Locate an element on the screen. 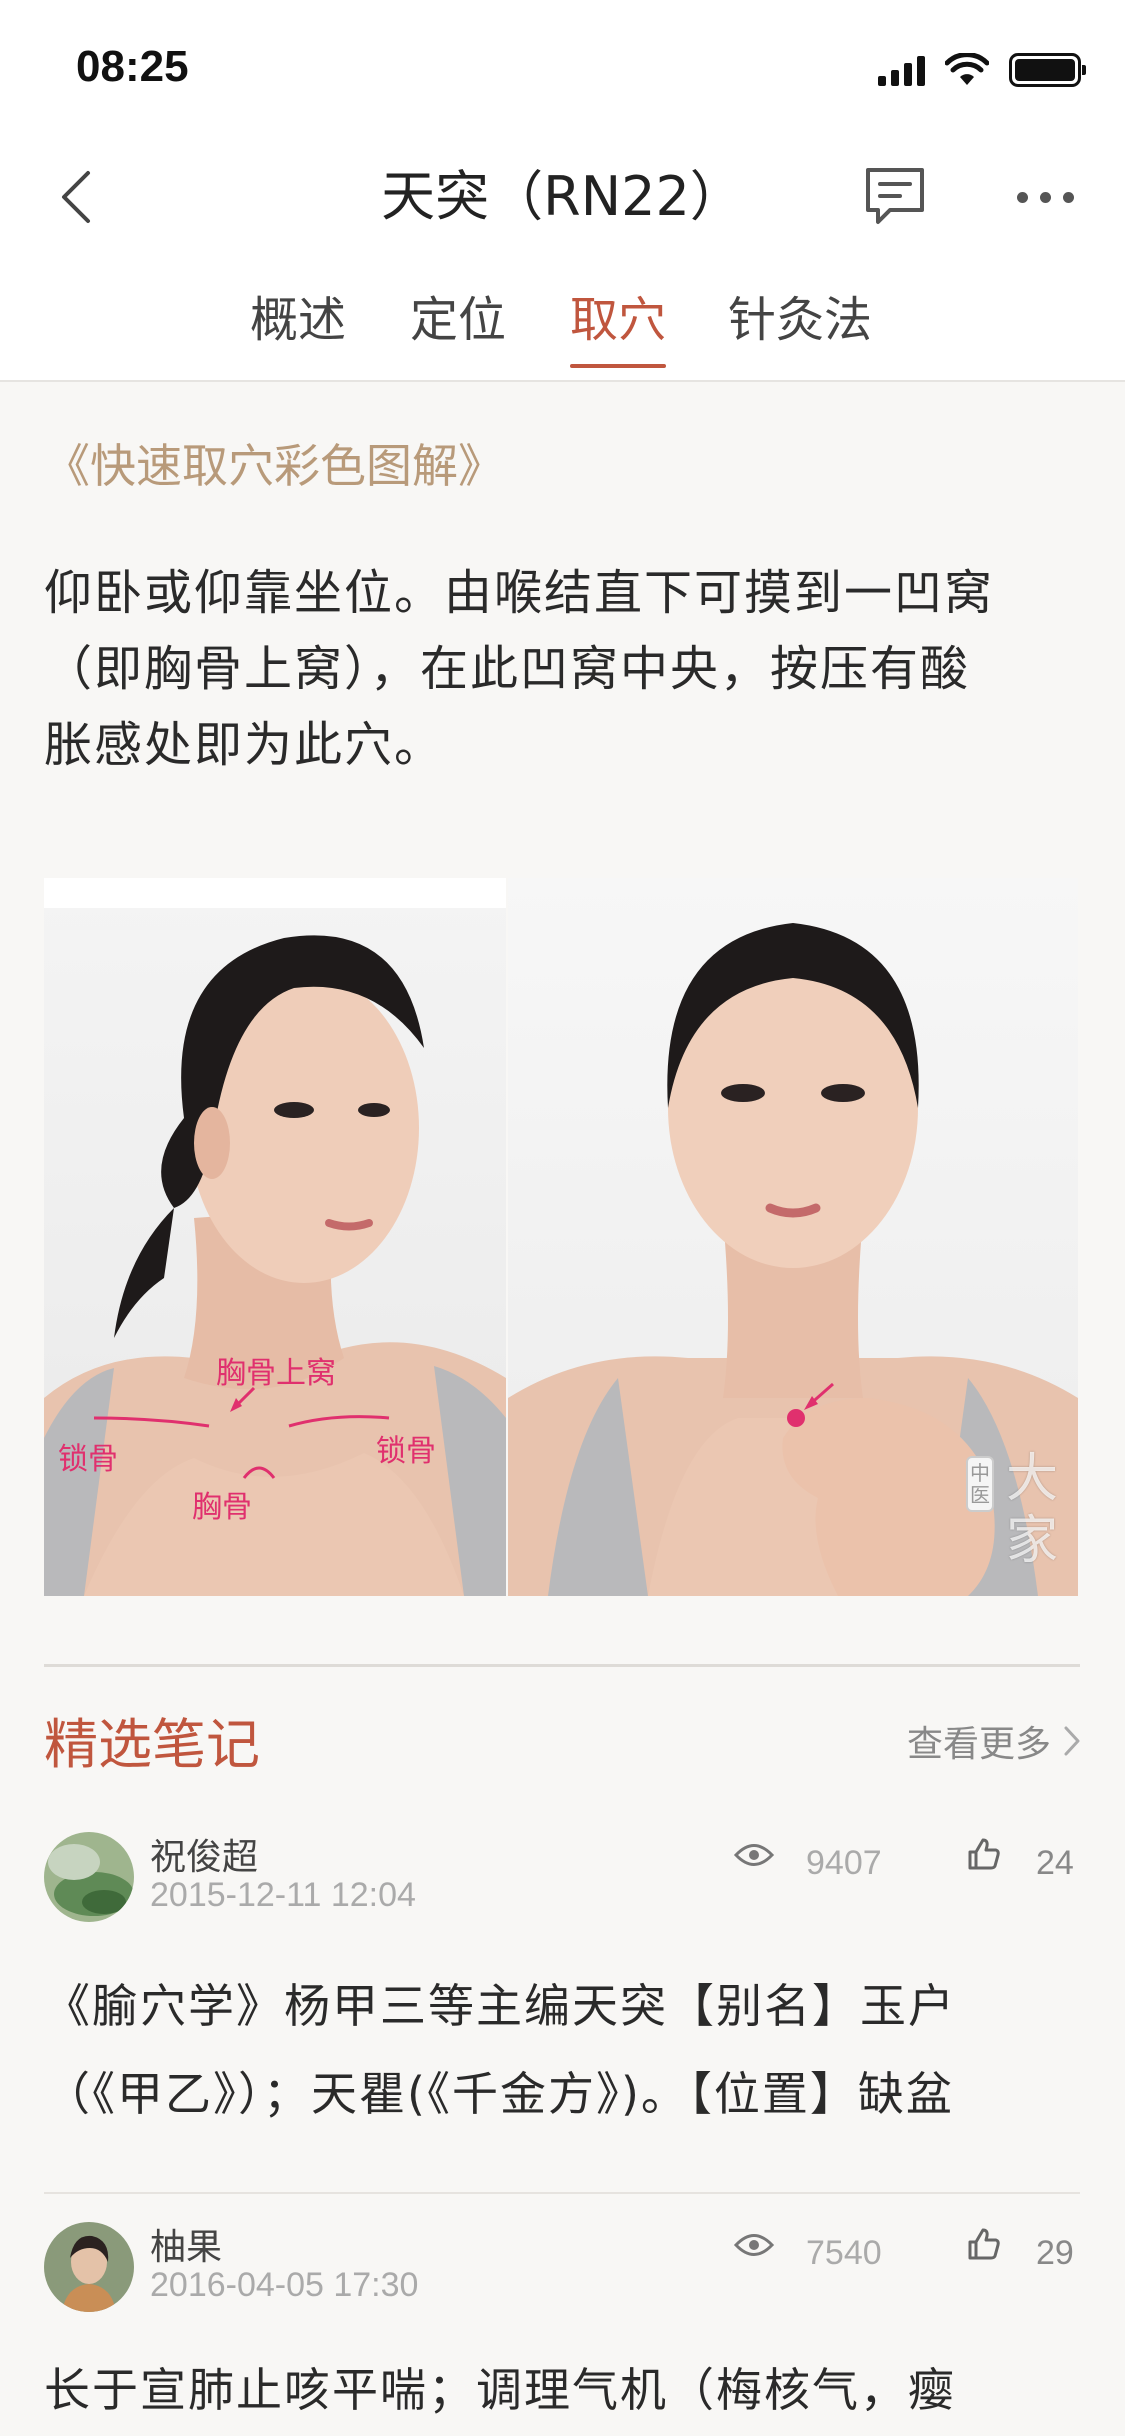  see-more-link: 查看更多 is located at coordinates (994, 1741).